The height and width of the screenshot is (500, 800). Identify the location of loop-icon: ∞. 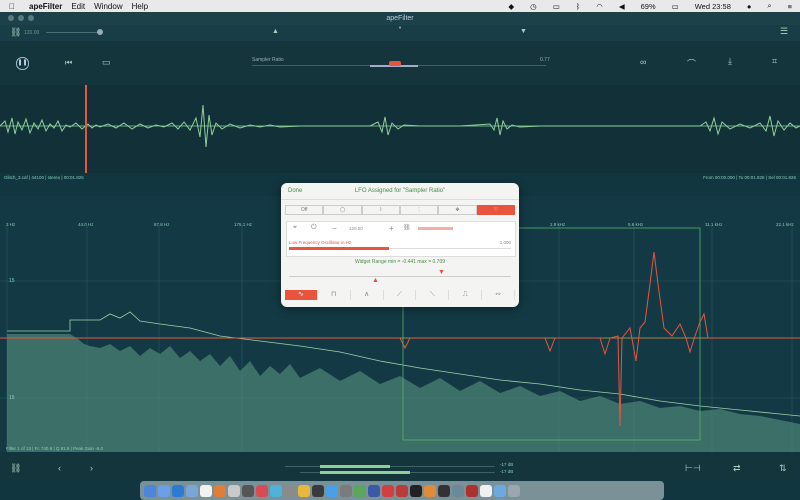
(643, 62).